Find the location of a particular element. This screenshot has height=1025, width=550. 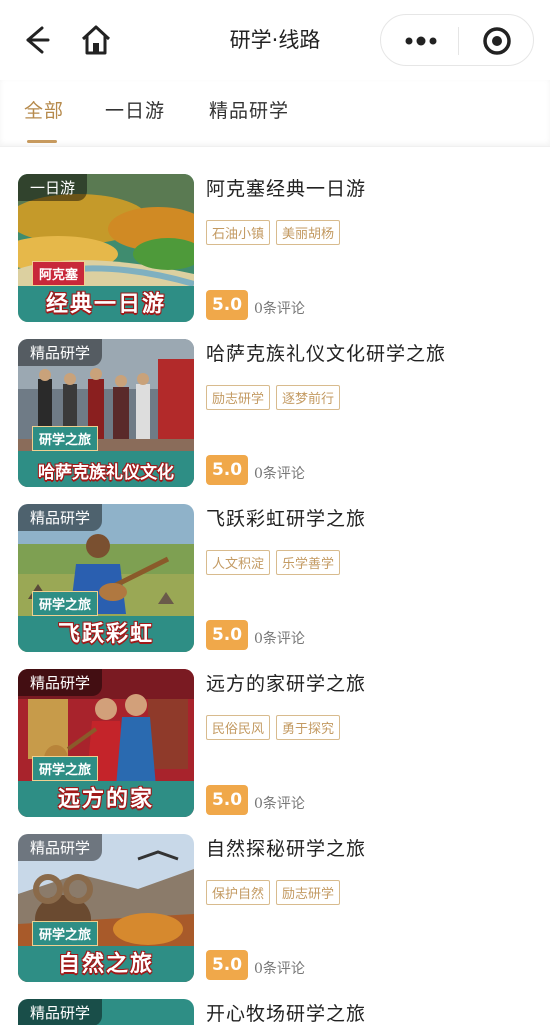

thumbnail-banner-text: 远方的家 is located at coordinates (105, 799).